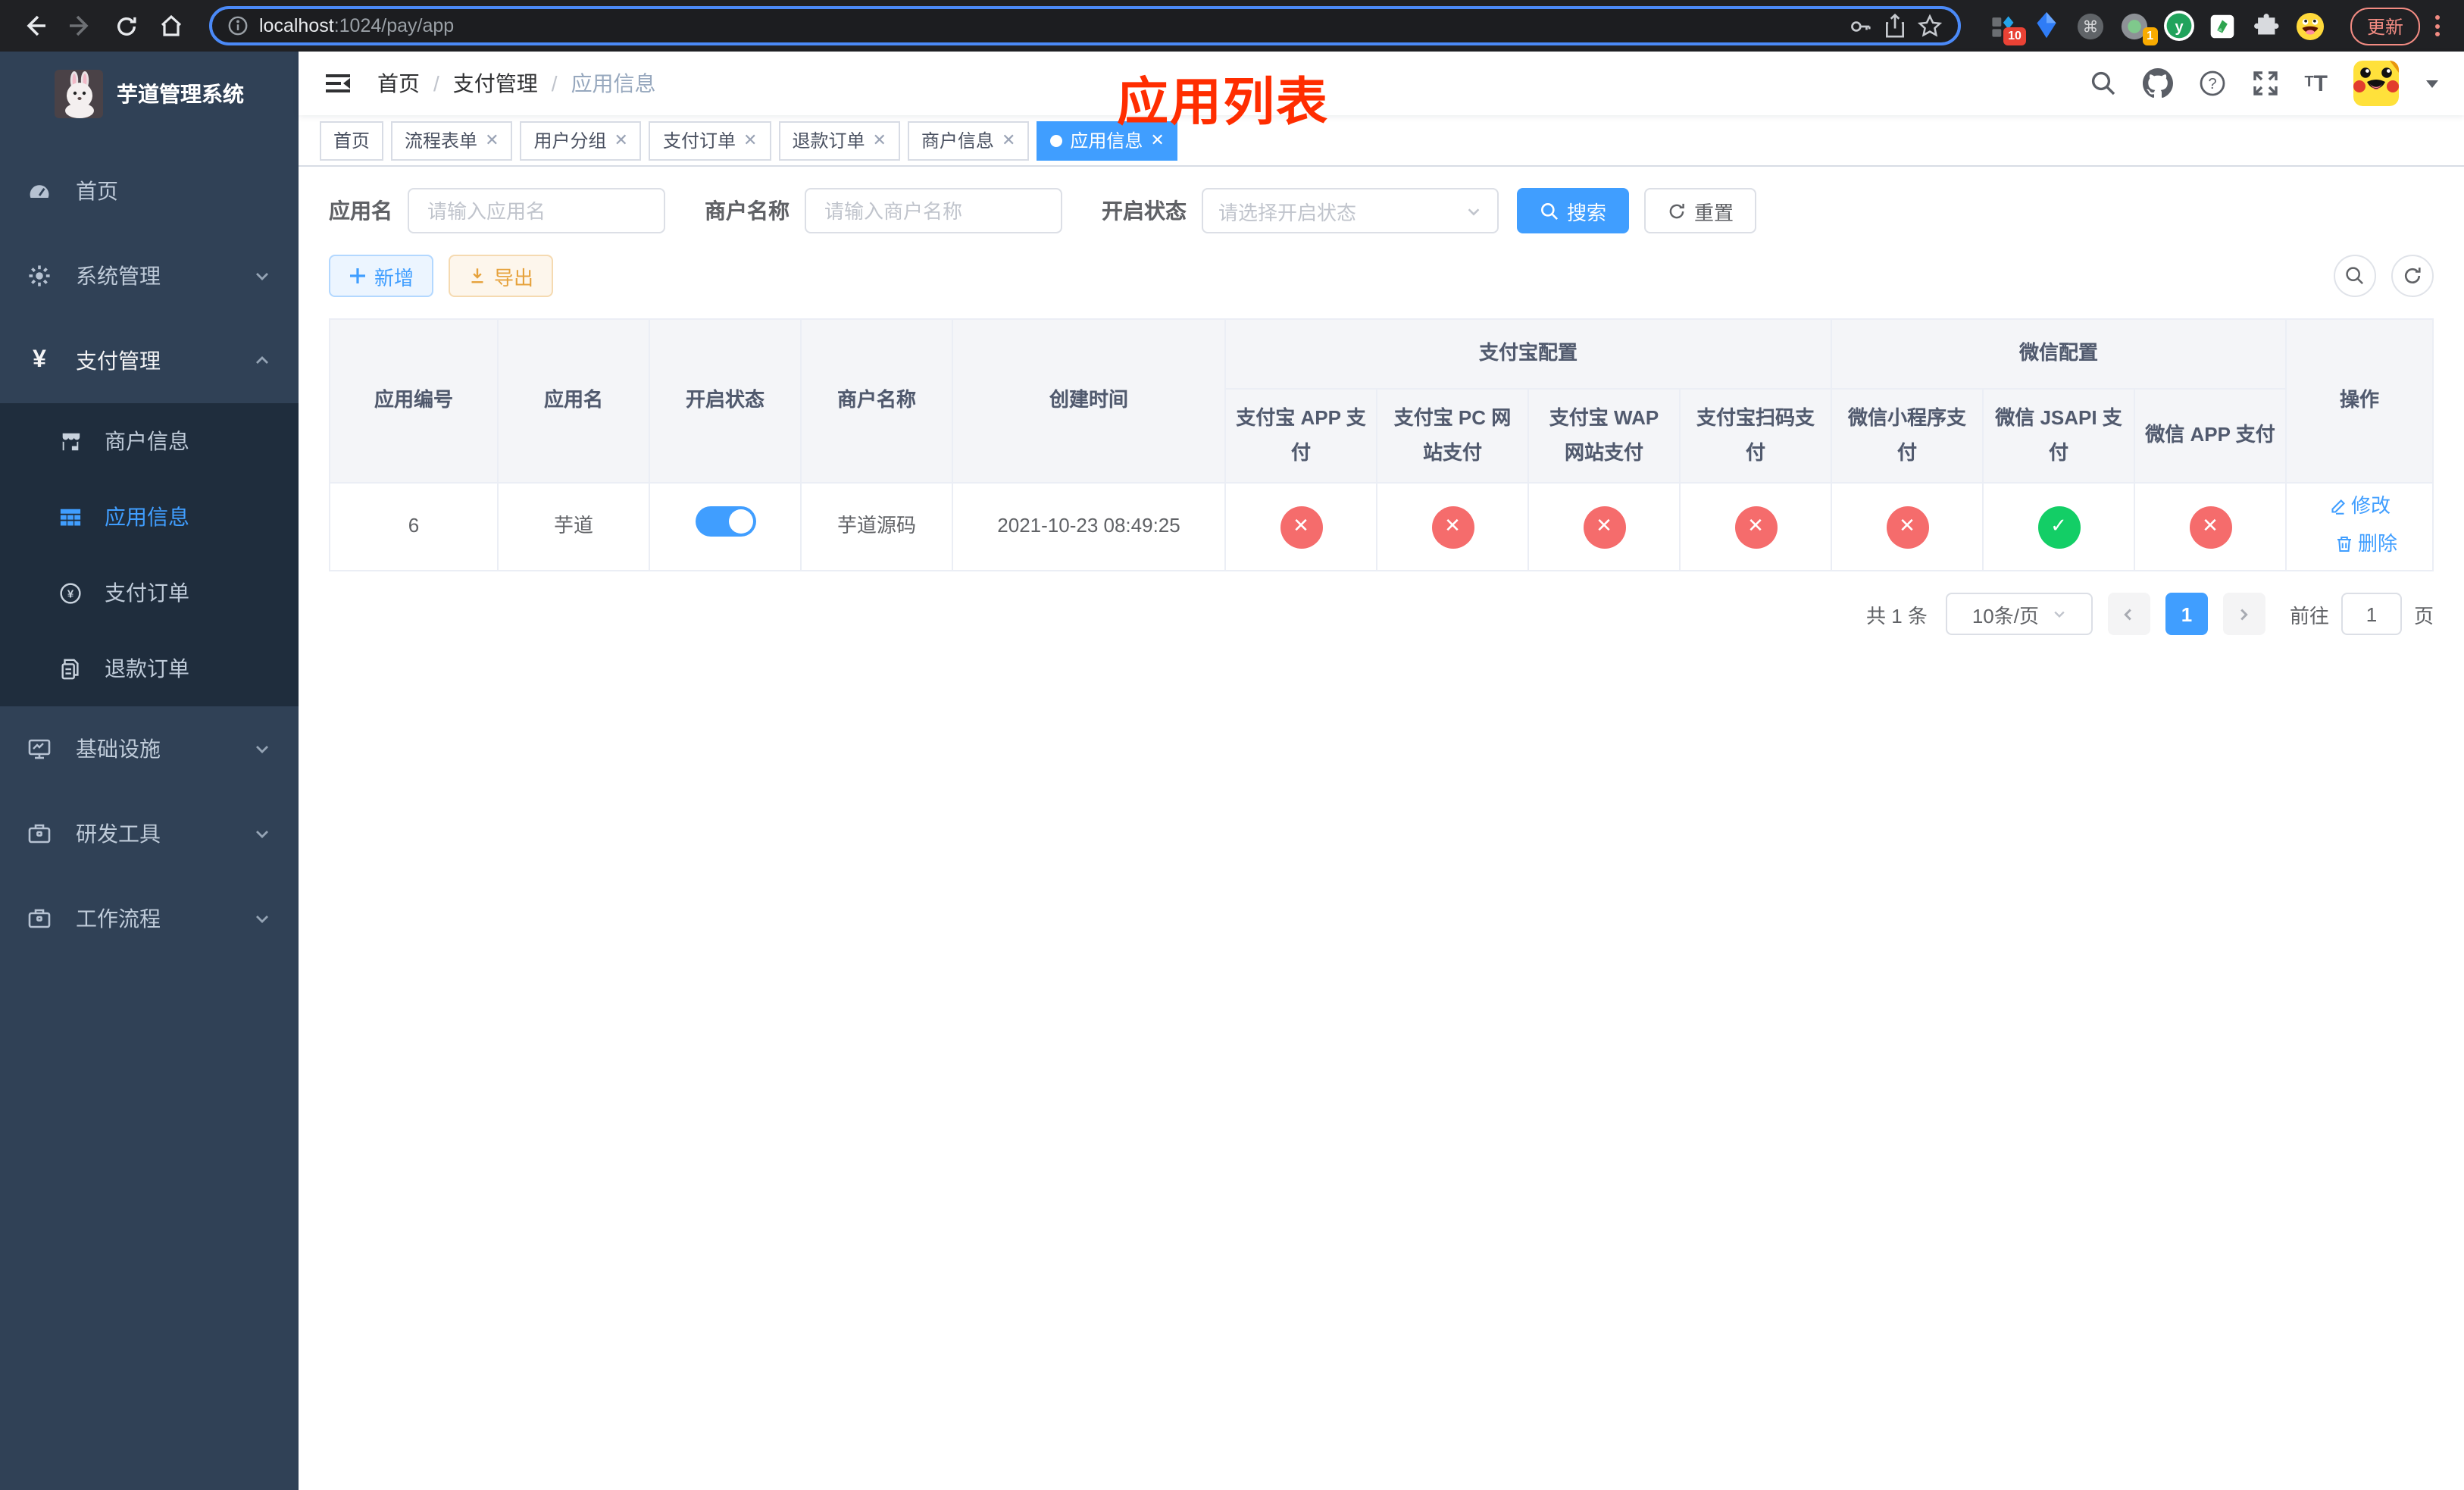 Image resolution: width=2464 pixels, height=1490 pixels. I want to click on extension-command-icon: ⌘, so click(2091, 26).